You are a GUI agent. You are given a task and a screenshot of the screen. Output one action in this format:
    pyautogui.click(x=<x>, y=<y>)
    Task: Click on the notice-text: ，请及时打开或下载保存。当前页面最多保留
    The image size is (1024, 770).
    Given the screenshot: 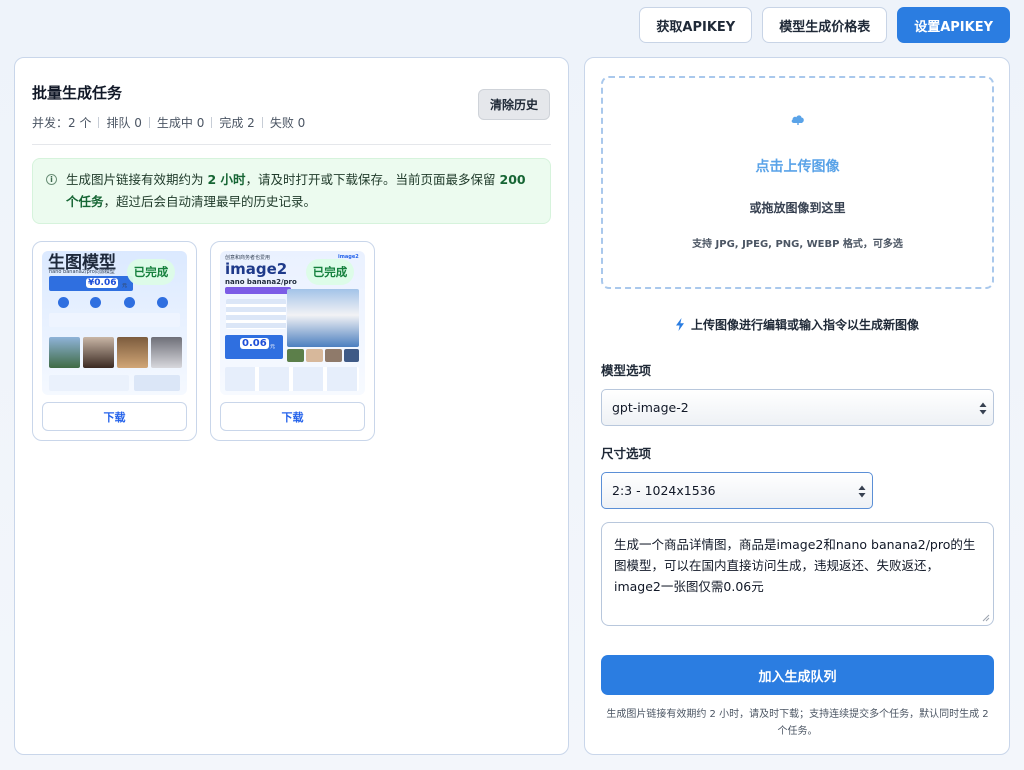 What is the action you would take?
    pyautogui.click(x=372, y=179)
    